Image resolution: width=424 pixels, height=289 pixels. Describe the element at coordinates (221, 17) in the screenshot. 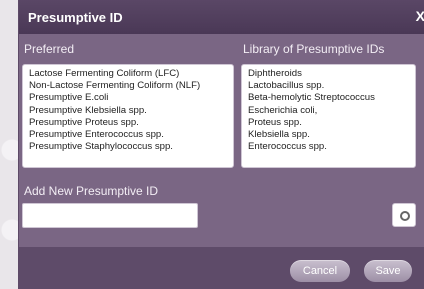

I see `title-bar: Presumptive ID X` at that location.